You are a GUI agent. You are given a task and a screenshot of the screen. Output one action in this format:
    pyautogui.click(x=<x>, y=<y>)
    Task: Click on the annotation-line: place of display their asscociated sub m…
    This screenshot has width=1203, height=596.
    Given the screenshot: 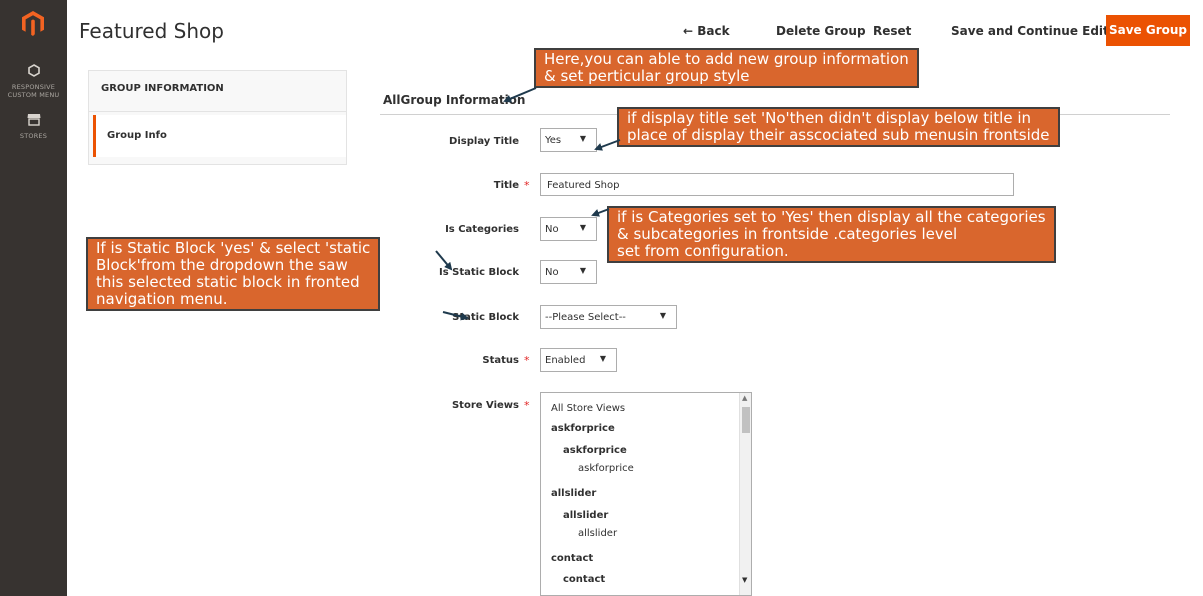 What is the action you would take?
    pyautogui.click(x=838, y=135)
    